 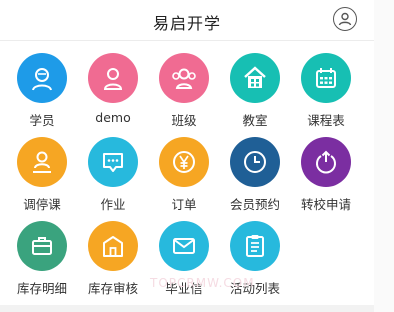 What do you see at coordinates (42, 78) in the screenshot?
I see `student-icon` at bounding box center [42, 78].